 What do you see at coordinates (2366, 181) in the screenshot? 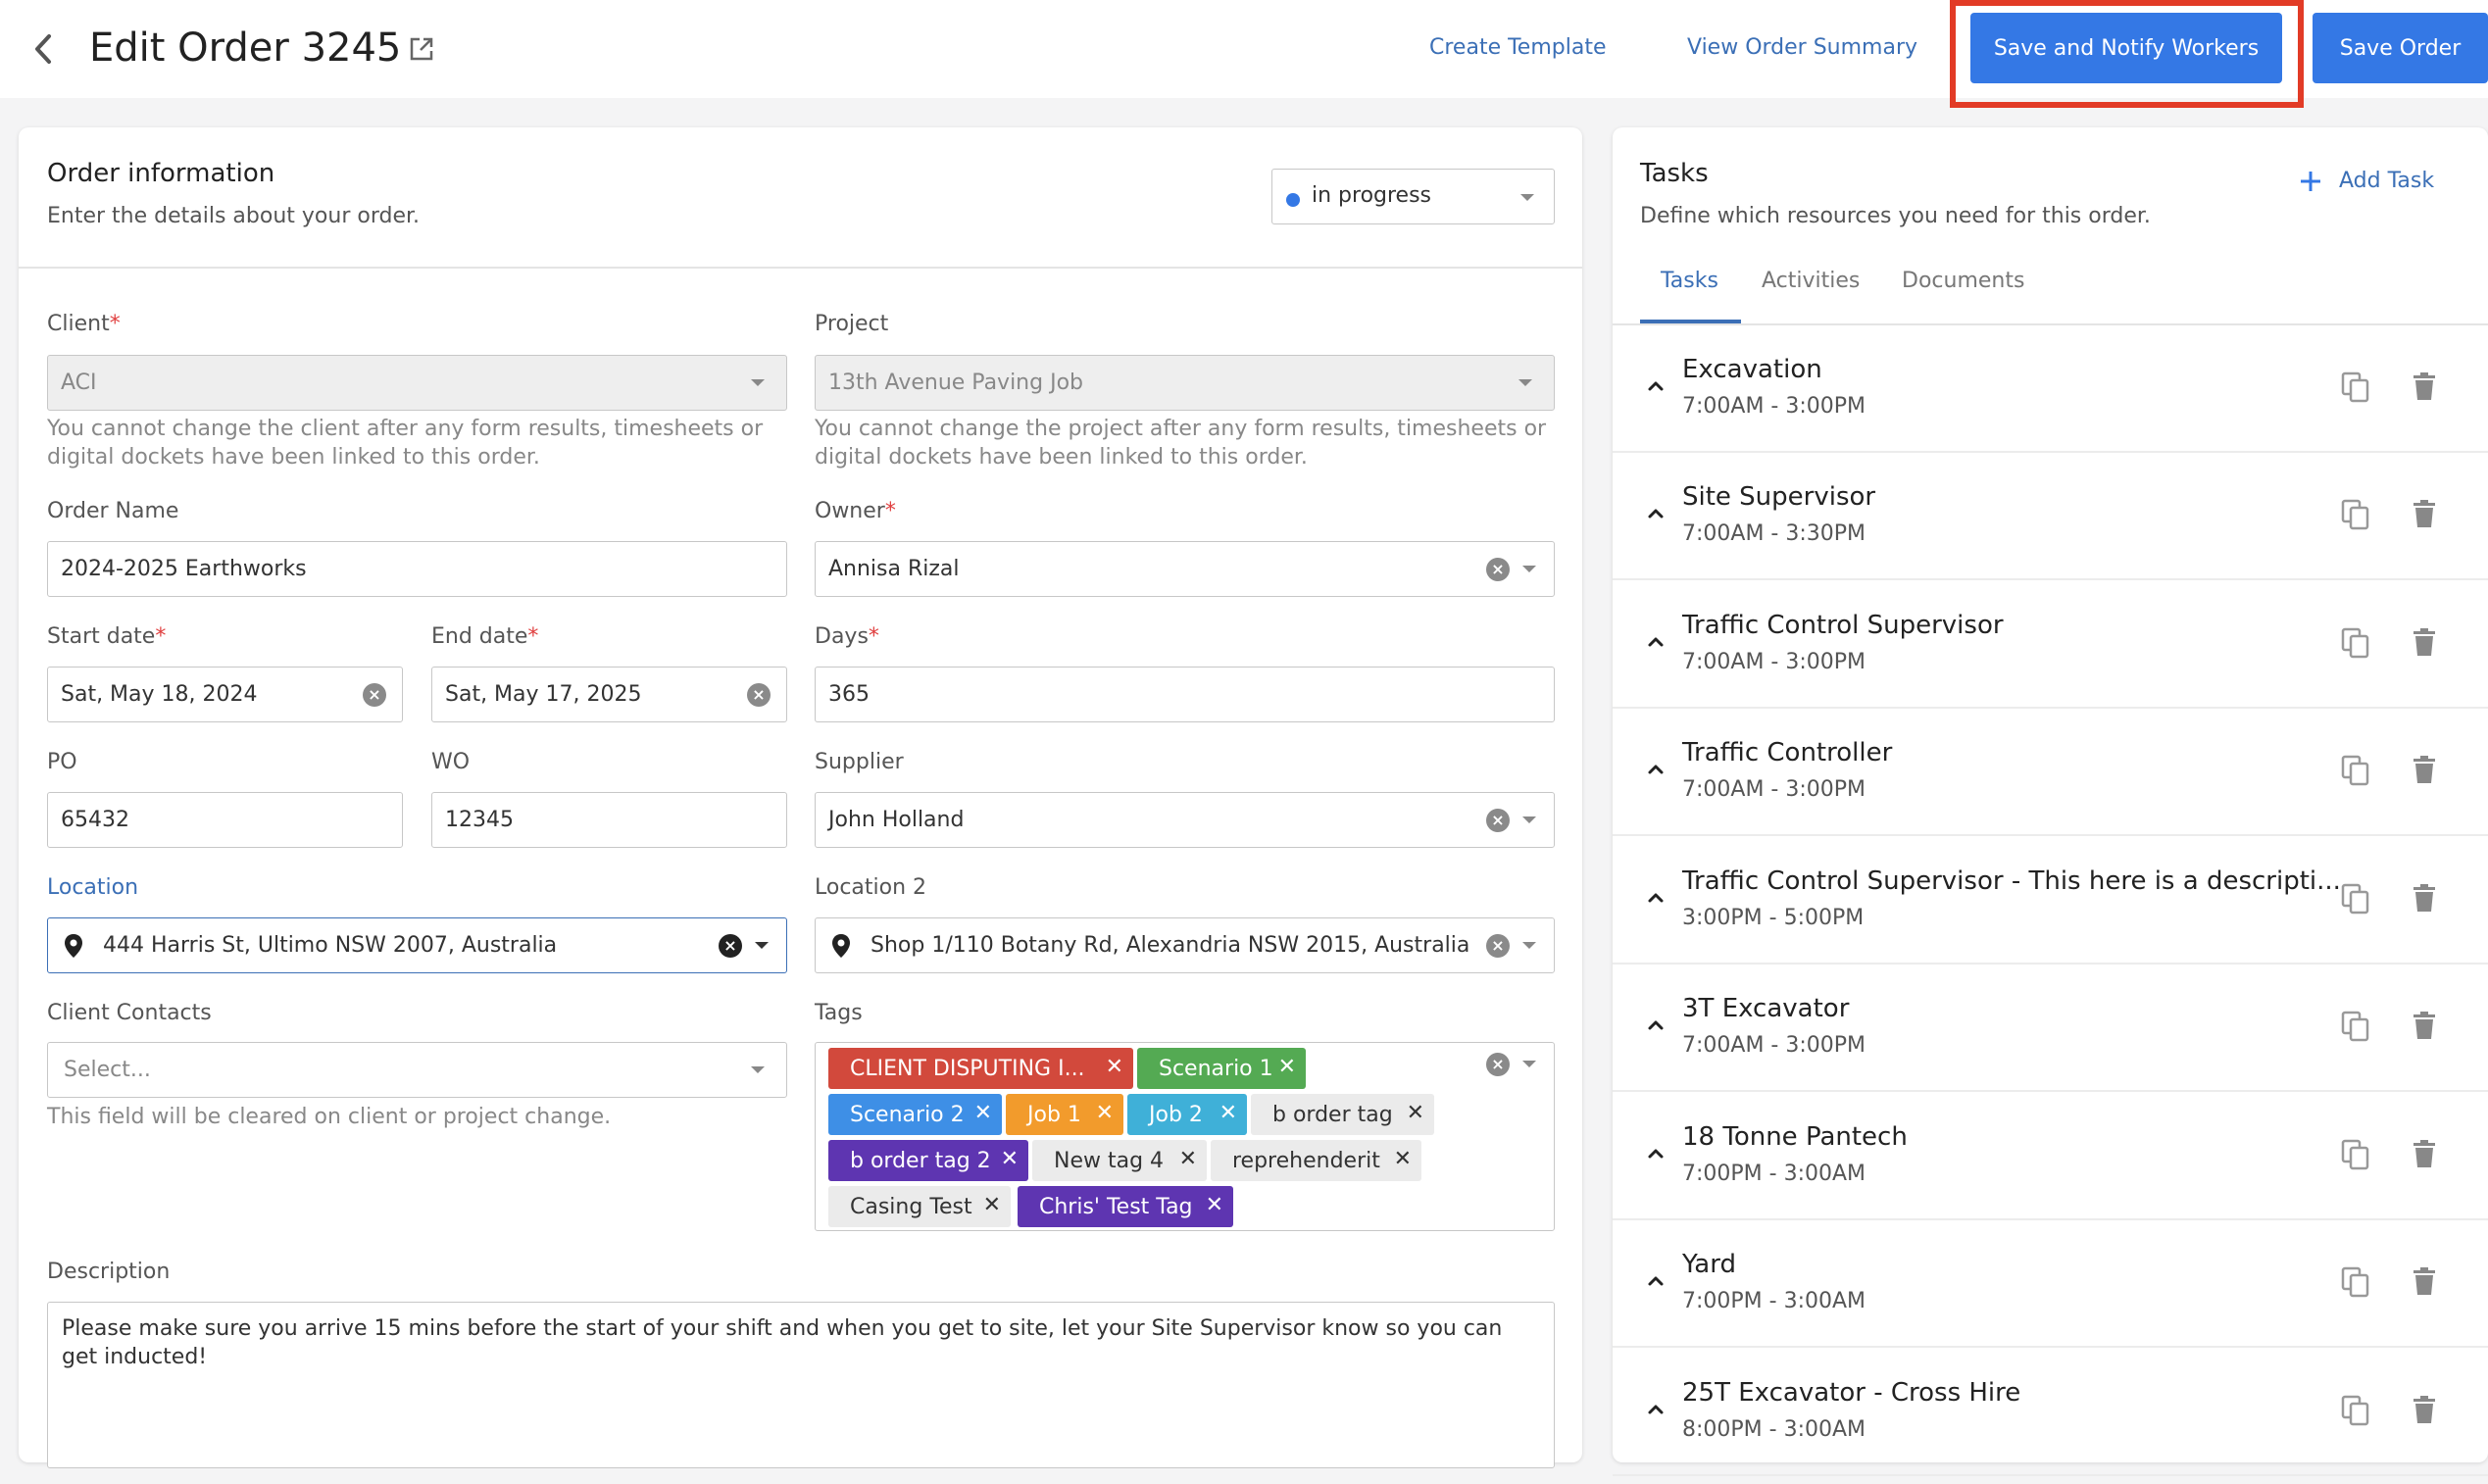
I see `add-task-button: Add Task` at bounding box center [2366, 181].